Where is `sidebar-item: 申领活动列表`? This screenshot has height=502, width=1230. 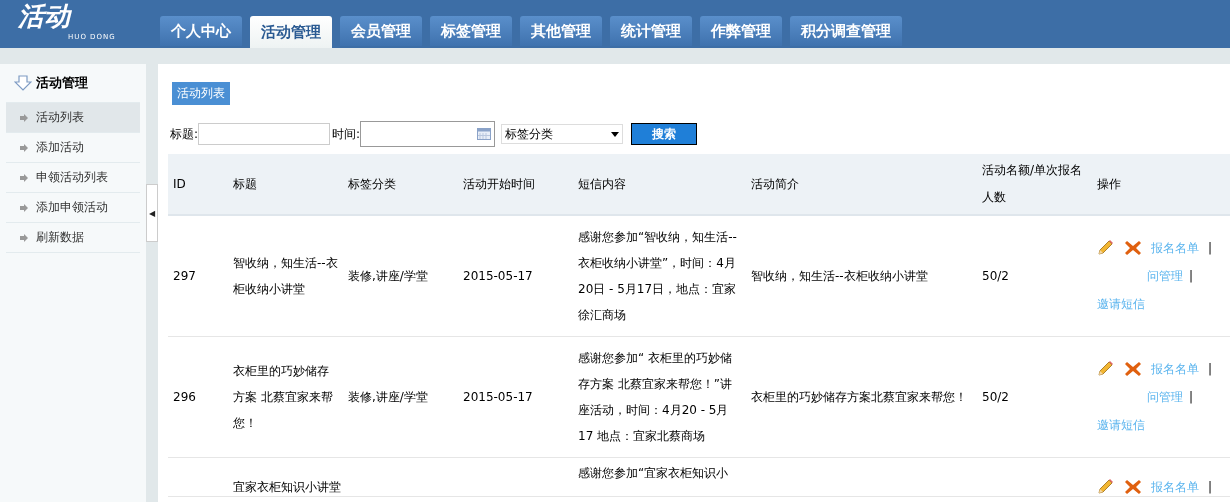
sidebar-item: 申领活动列表 is located at coordinates (73, 178).